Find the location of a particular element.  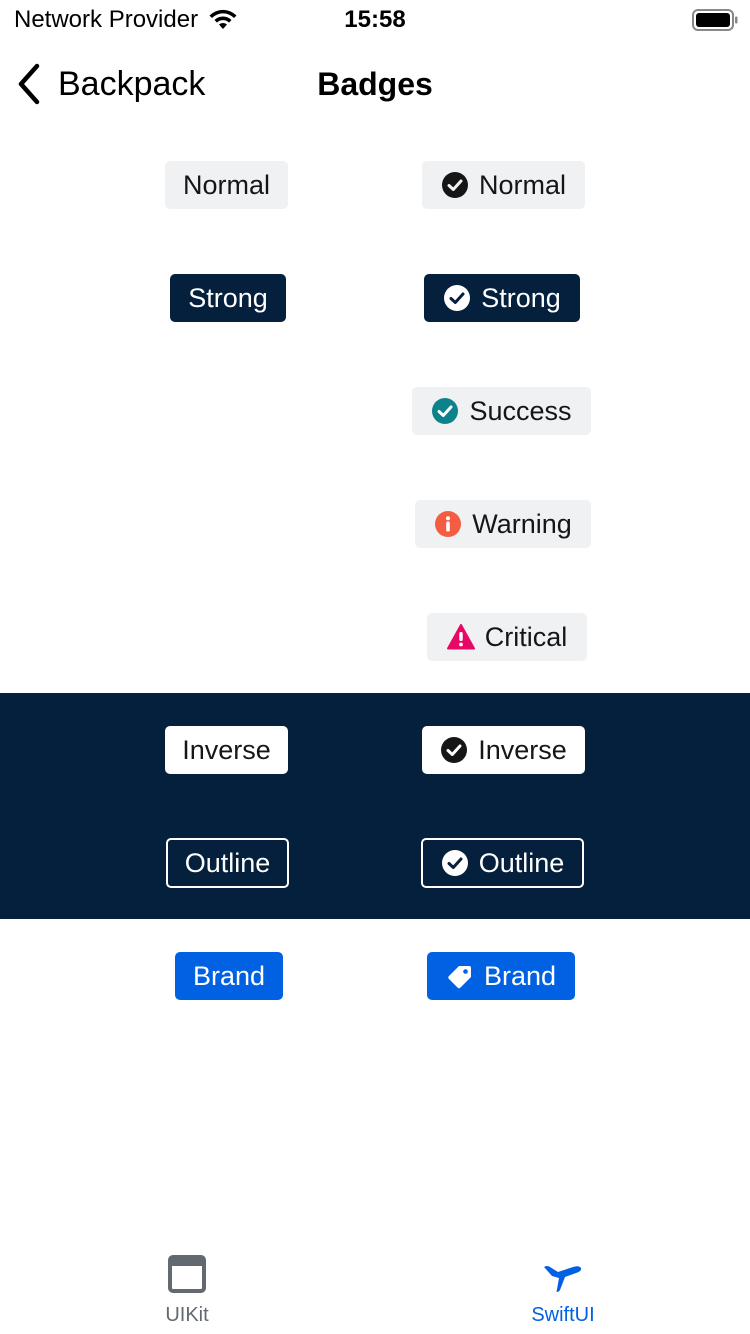

tab-label: UIKit is located at coordinates (187, 1315).